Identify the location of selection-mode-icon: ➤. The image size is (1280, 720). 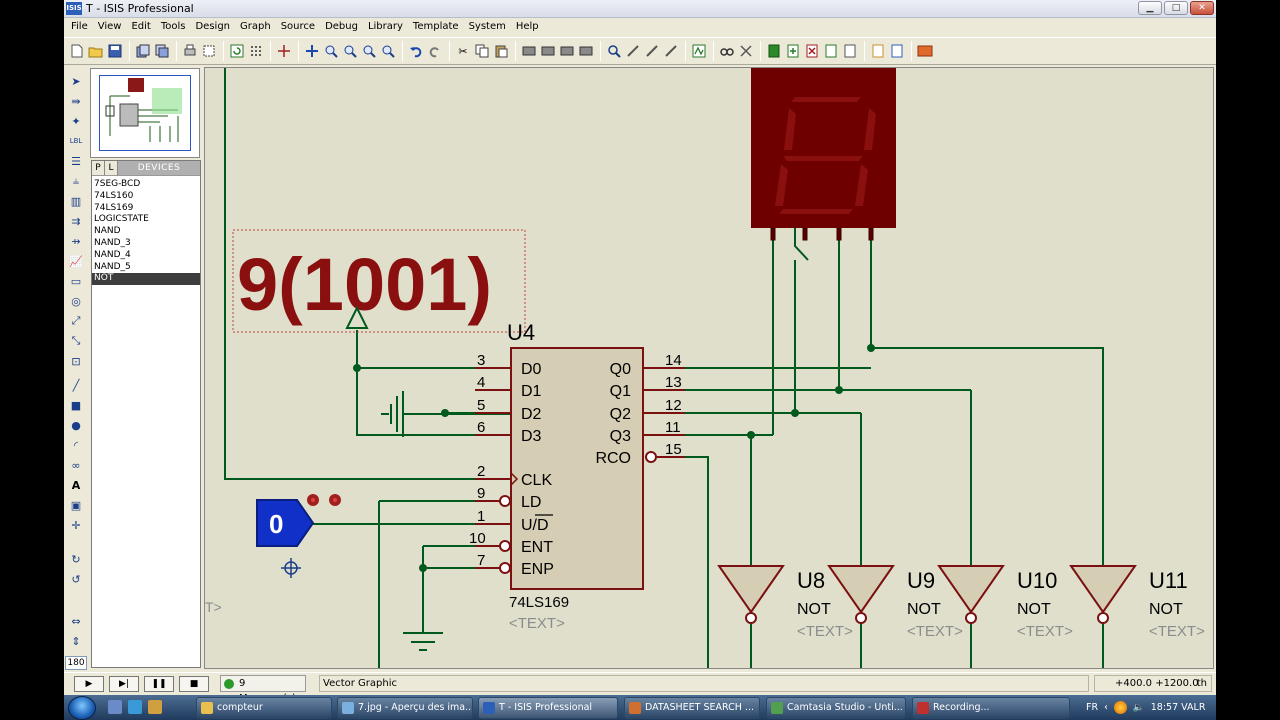
(76, 81).